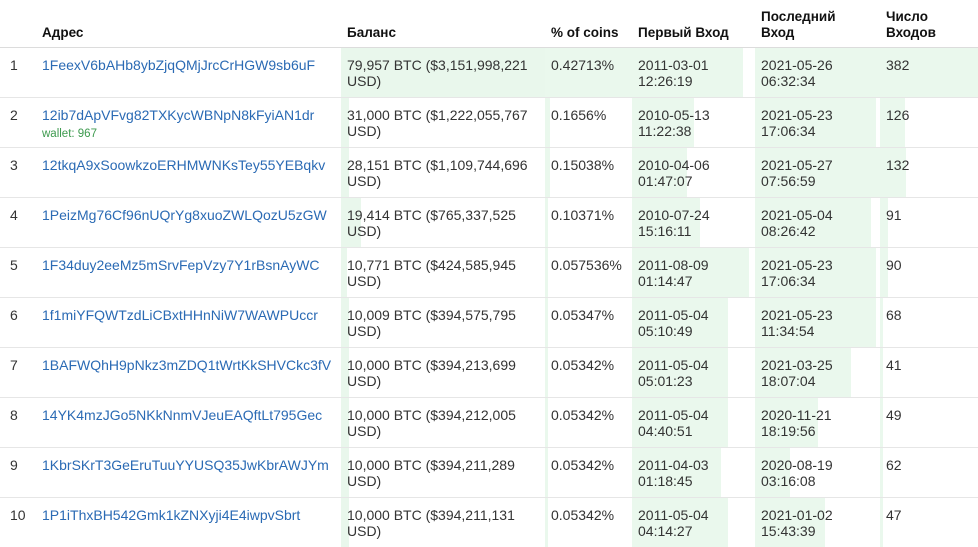 The image size is (978, 547). I want to click on address-cell: 1KbrSKrT3GeEruTuuYYUSQ35JwKbrAWJYm, so click(188, 473).